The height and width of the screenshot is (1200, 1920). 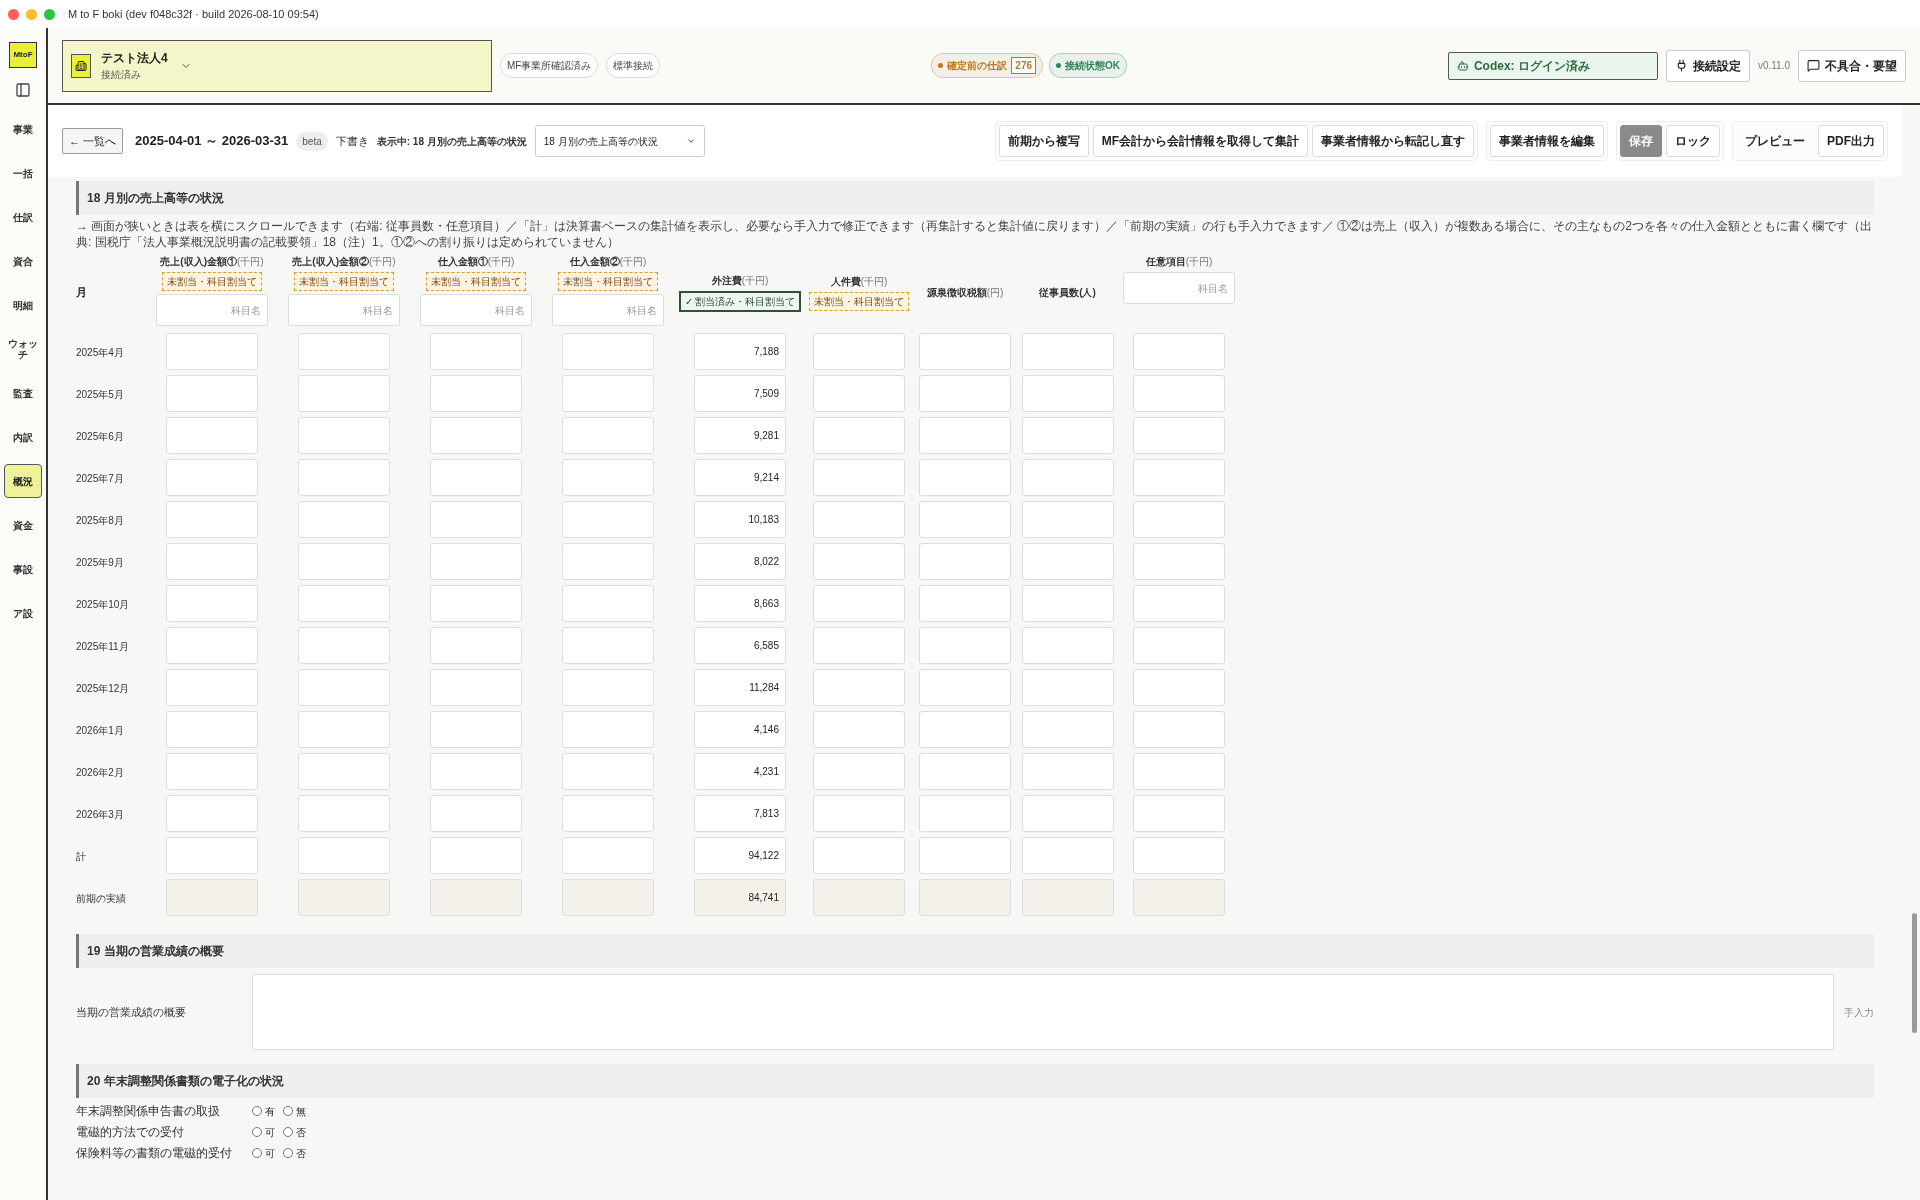 I want to click on amount-field: 9,281, so click(x=740, y=435).